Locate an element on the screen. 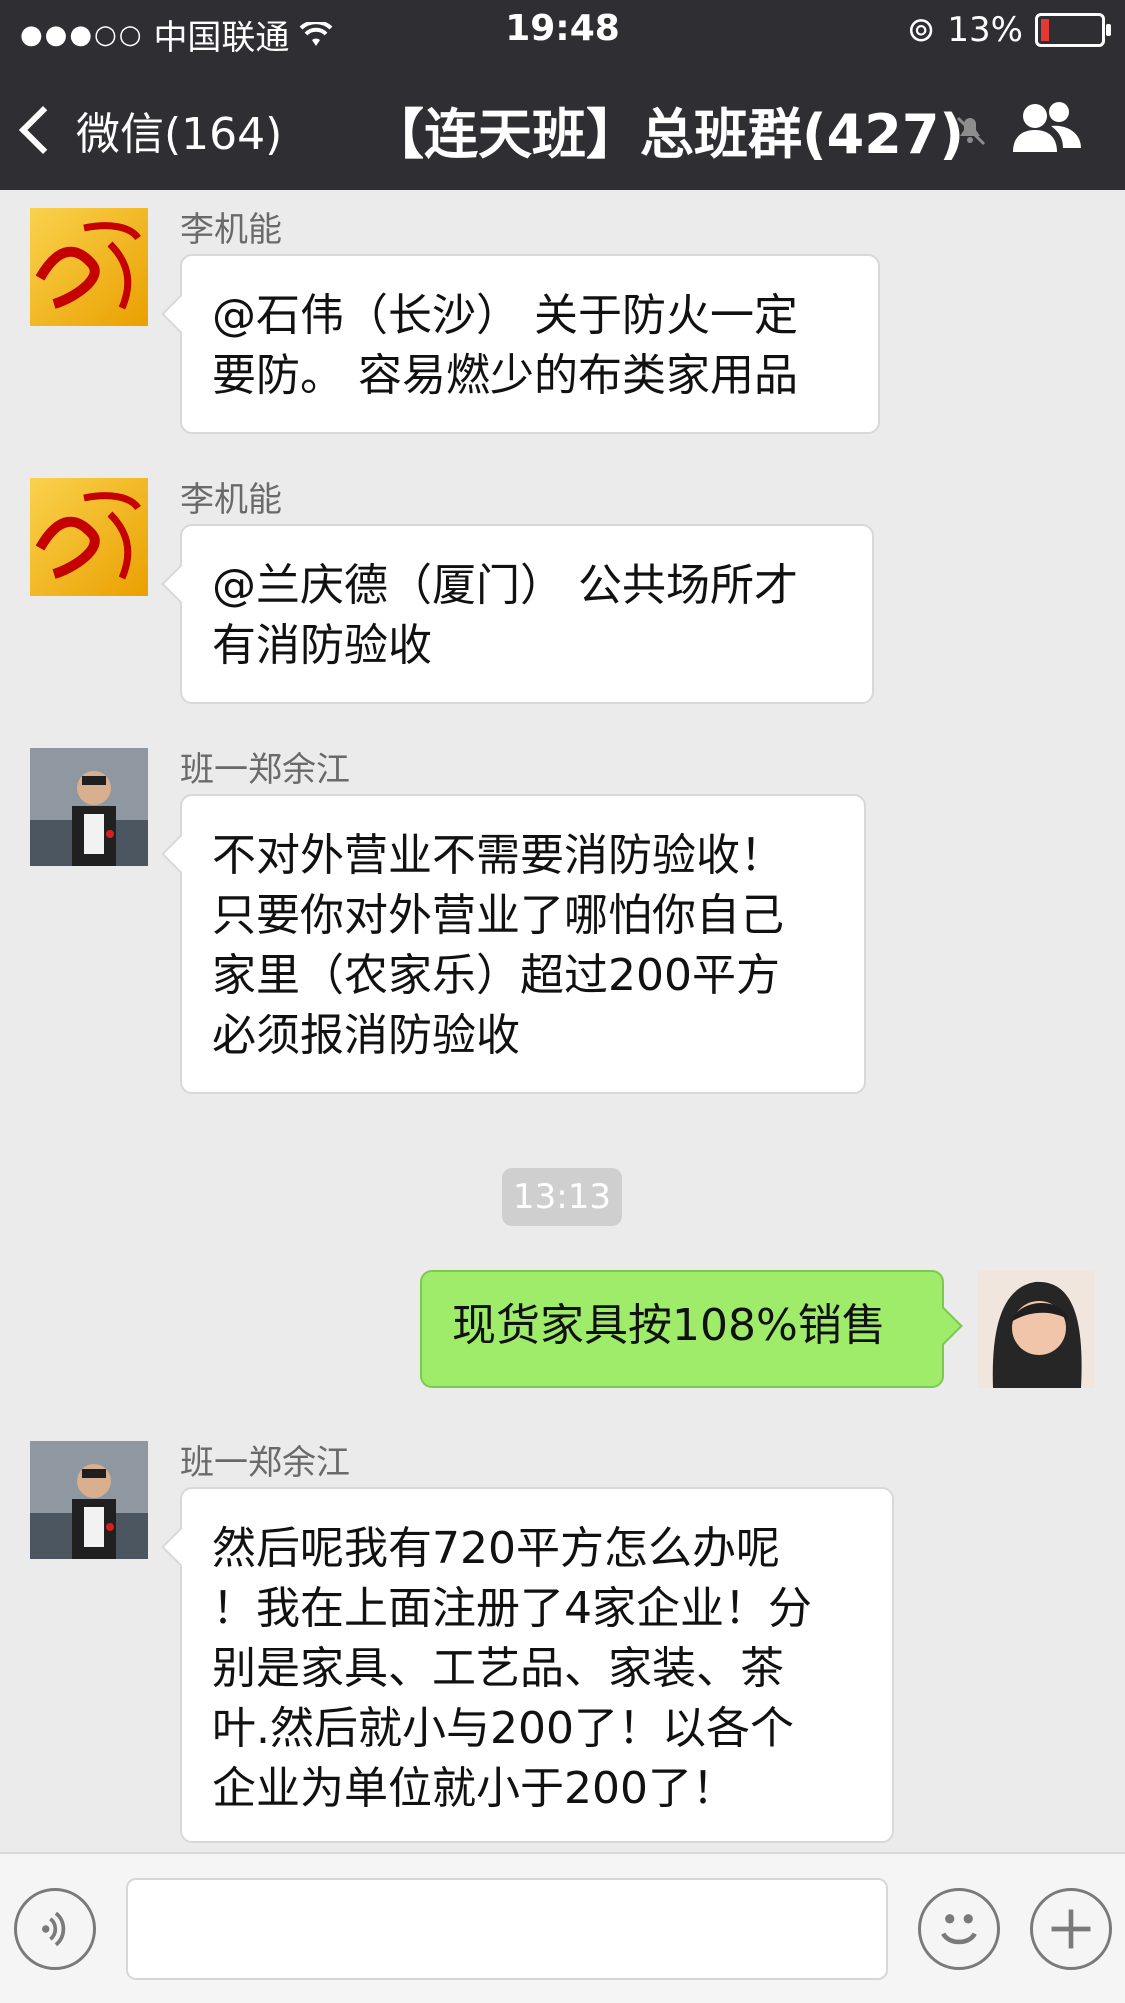 This screenshot has width=1125, height=2003. plus-icon is located at coordinates (1071, 1929).